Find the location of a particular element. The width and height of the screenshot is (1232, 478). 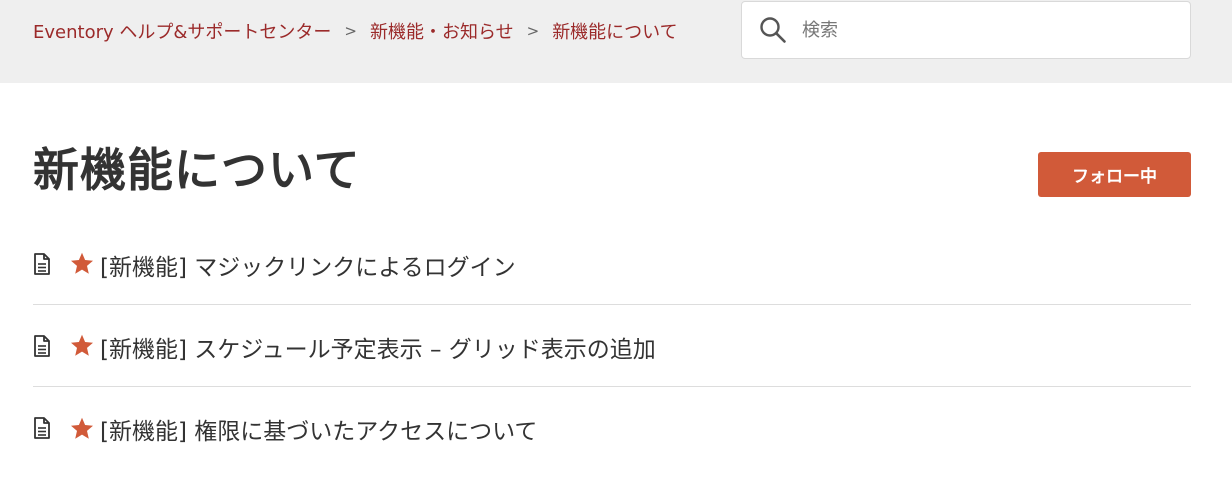

search-icon is located at coordinates (773, 30).